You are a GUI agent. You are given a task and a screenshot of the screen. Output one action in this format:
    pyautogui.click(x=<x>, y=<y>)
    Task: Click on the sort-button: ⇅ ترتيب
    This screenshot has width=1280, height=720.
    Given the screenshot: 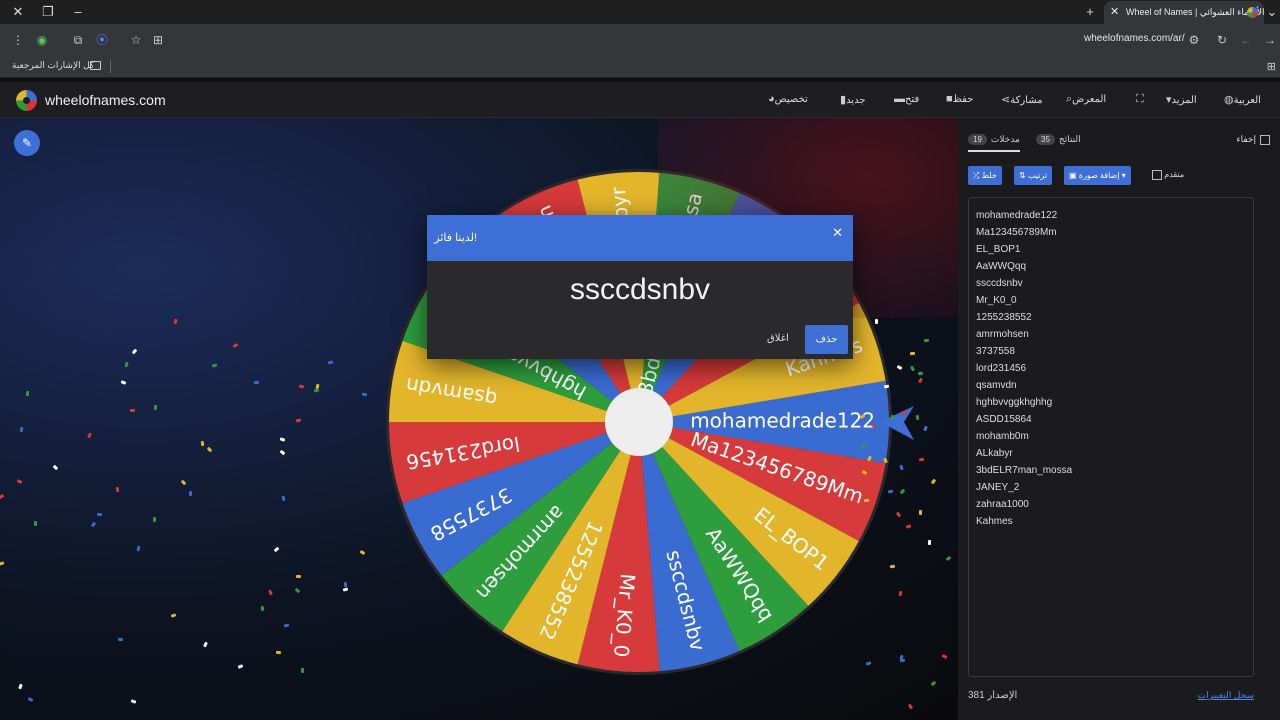 What is the action you would take?
    pyautogui.click(x=1033, y=175)
    